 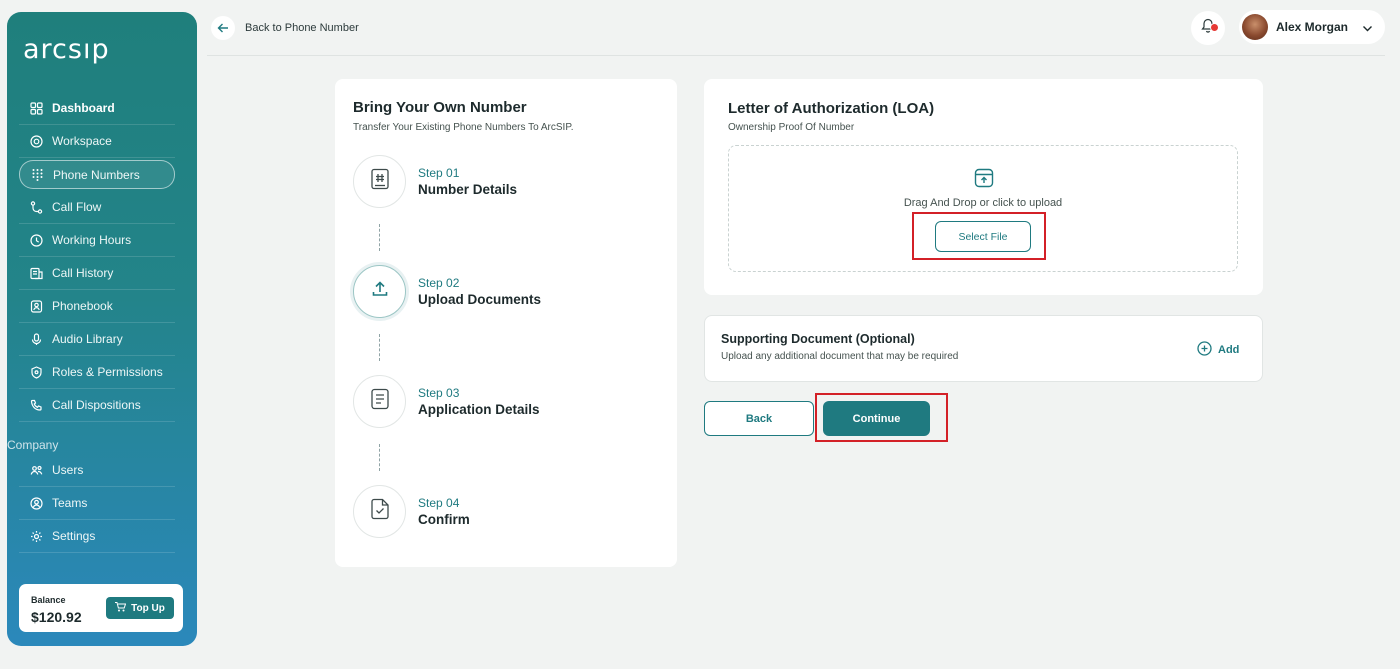 I want to click on company-section-label: Company, so click(x=33, y=445).